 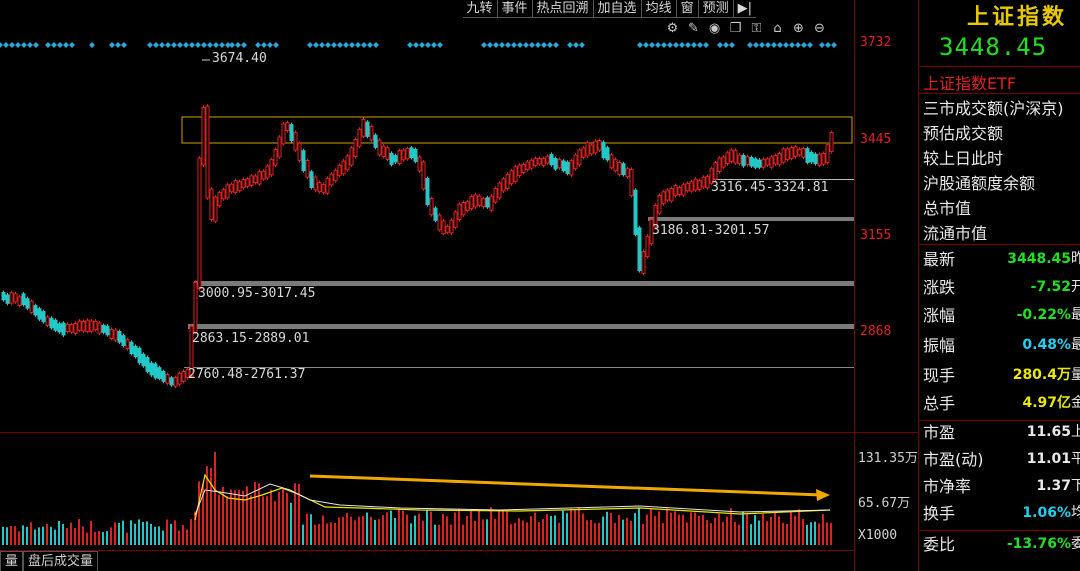 What do you see at coordinates (251, 338) in the screenshot?
I see `gap-annotation: 2863.15-2889.01` at bounding box center [251, 338].